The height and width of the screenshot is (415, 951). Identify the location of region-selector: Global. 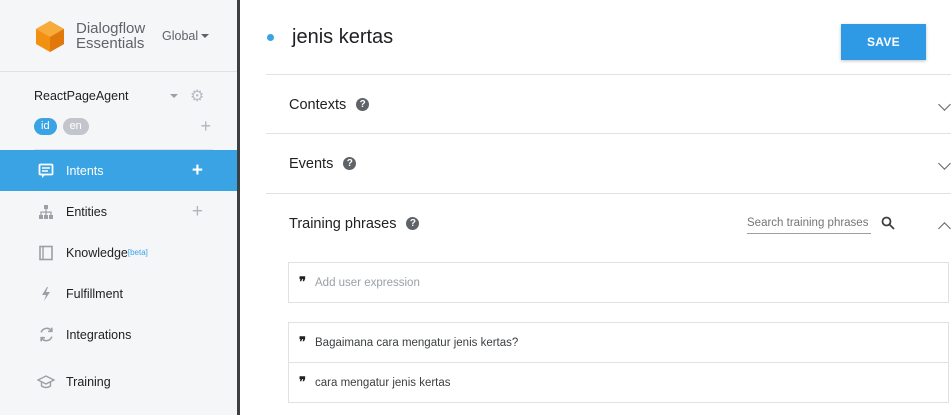
(186, 35).